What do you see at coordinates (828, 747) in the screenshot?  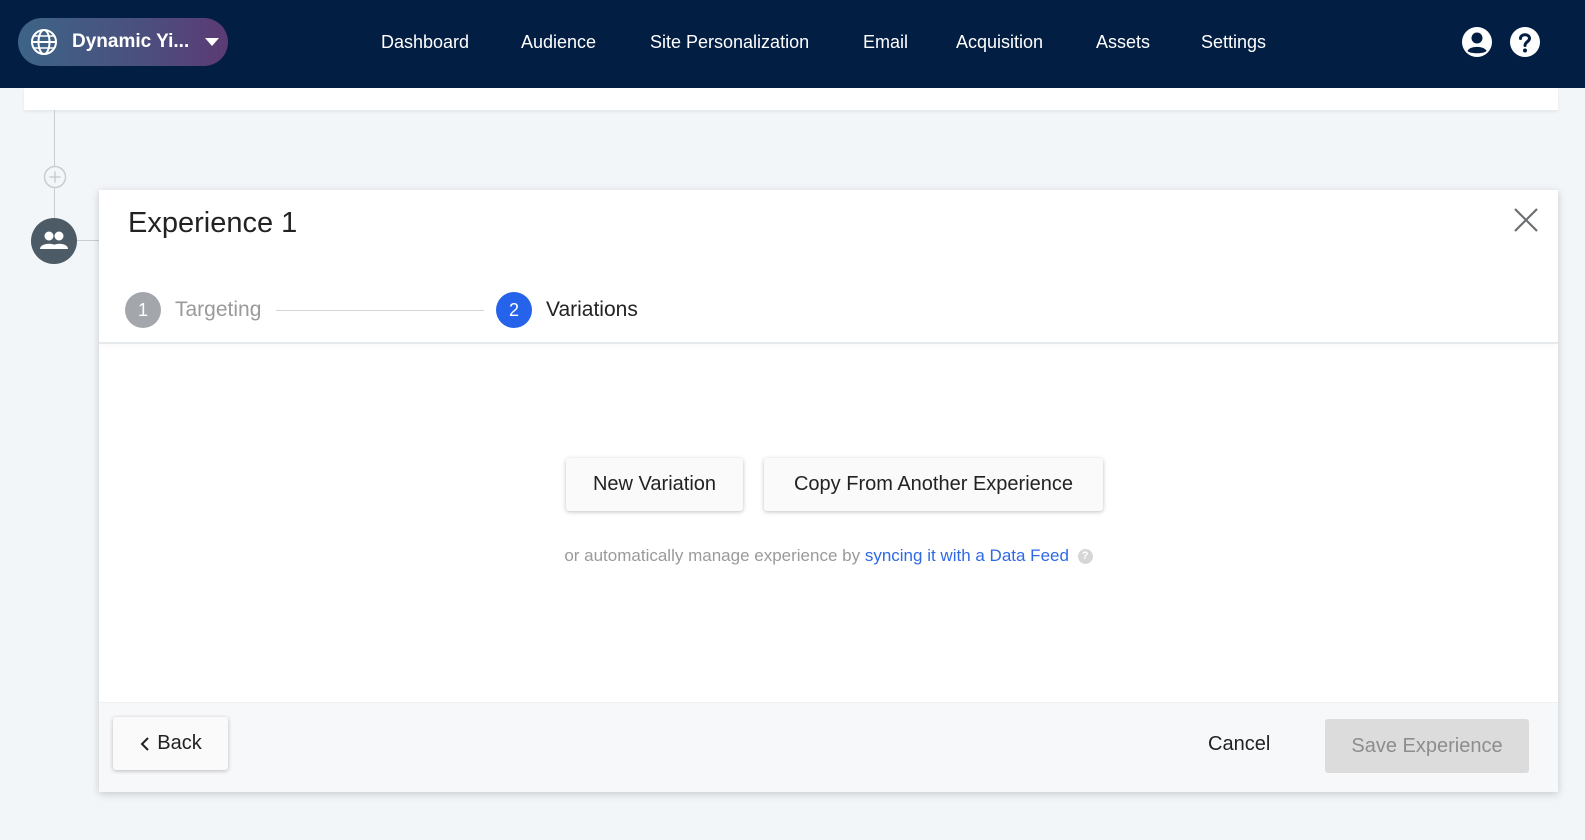 I see `modal-footer: Back Cancel Save Experience` at bounding box center [828, 747].